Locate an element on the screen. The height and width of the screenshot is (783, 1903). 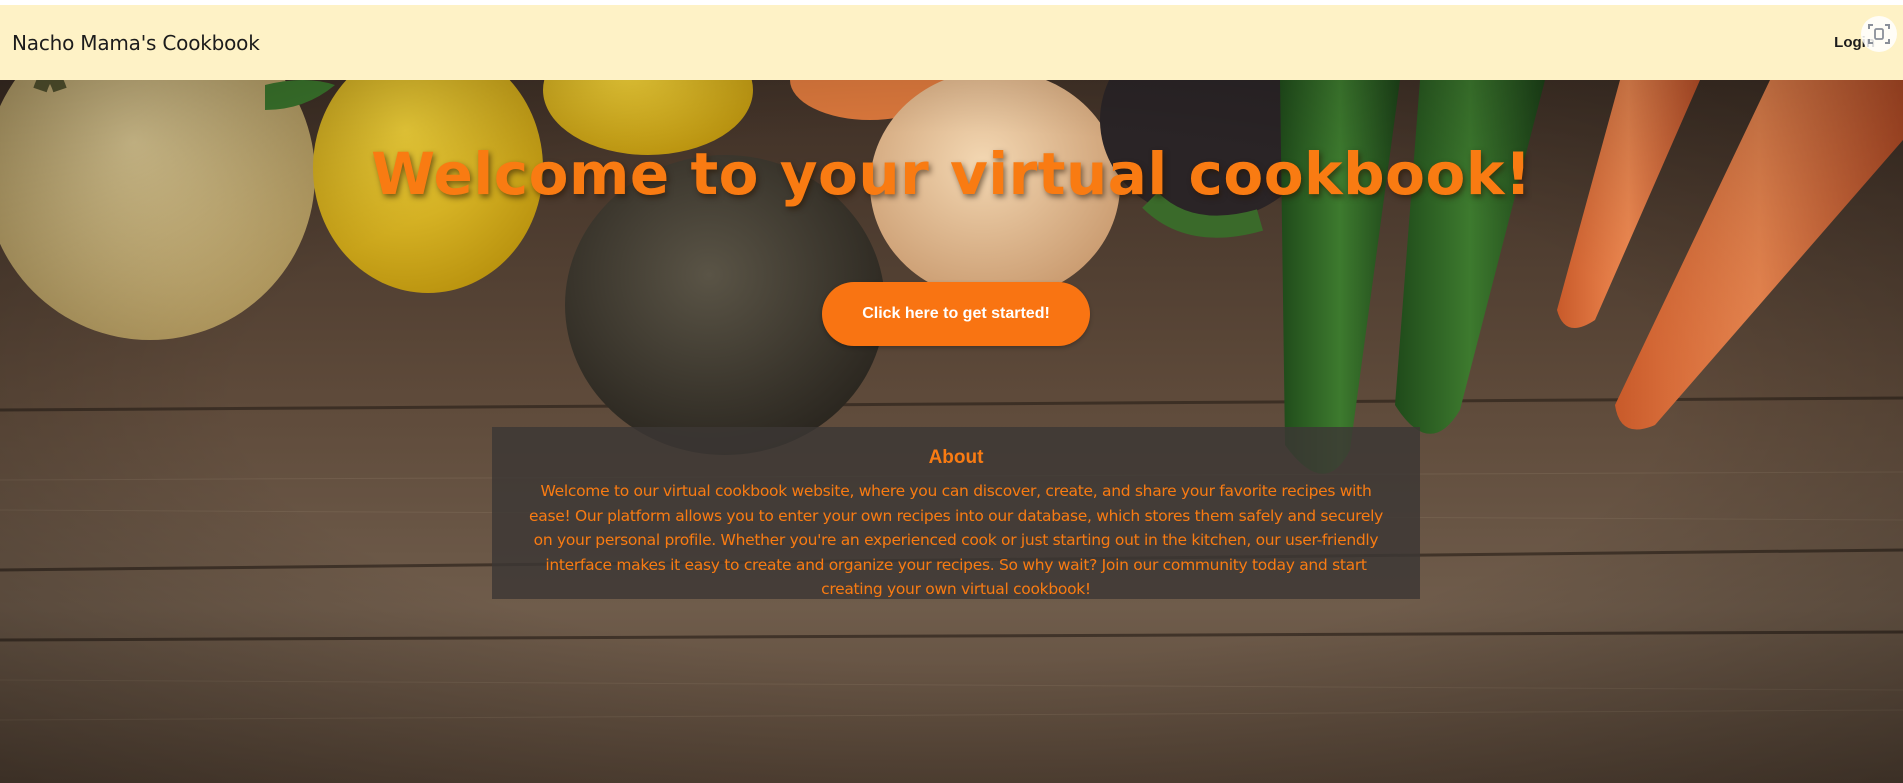
brand-title: Nacho Mama's Cookbook is located at coordinates (136, 43).